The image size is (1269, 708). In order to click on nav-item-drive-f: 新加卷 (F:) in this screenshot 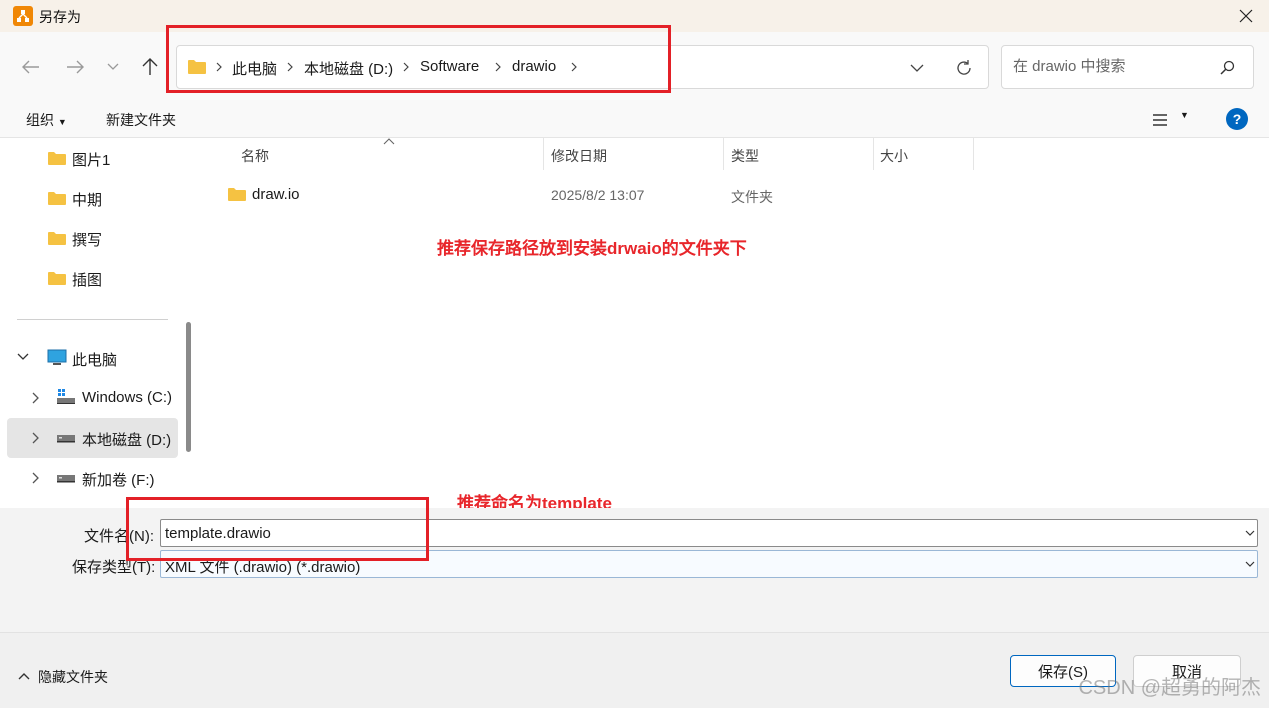, I will do `click(89, 478)`.